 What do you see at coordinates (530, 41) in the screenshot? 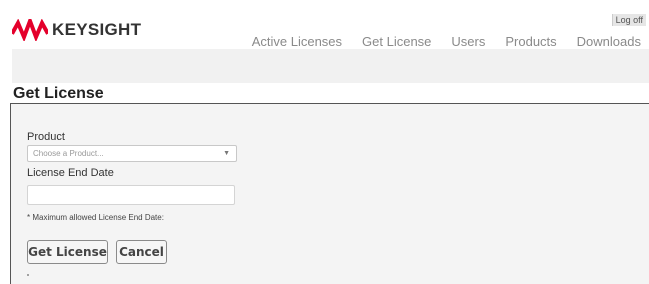
I see `nav-item-products: Products` at bounding box center [530, 41].